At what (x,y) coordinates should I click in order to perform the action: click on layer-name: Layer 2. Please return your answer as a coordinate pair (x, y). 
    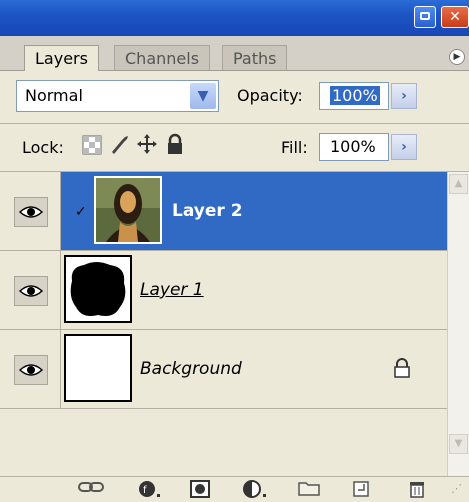
    Looking at the image, I should click on (207, 211).